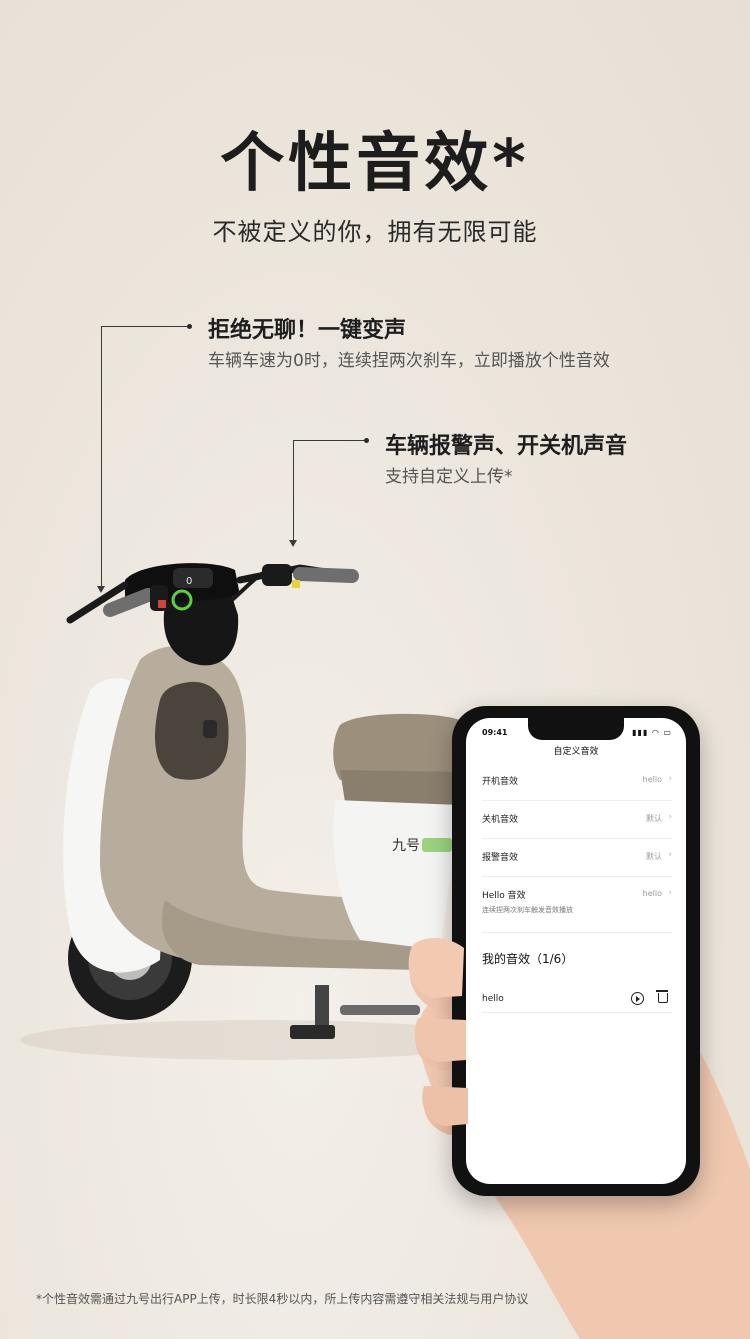  I want to click on seat, so click(396, 746).